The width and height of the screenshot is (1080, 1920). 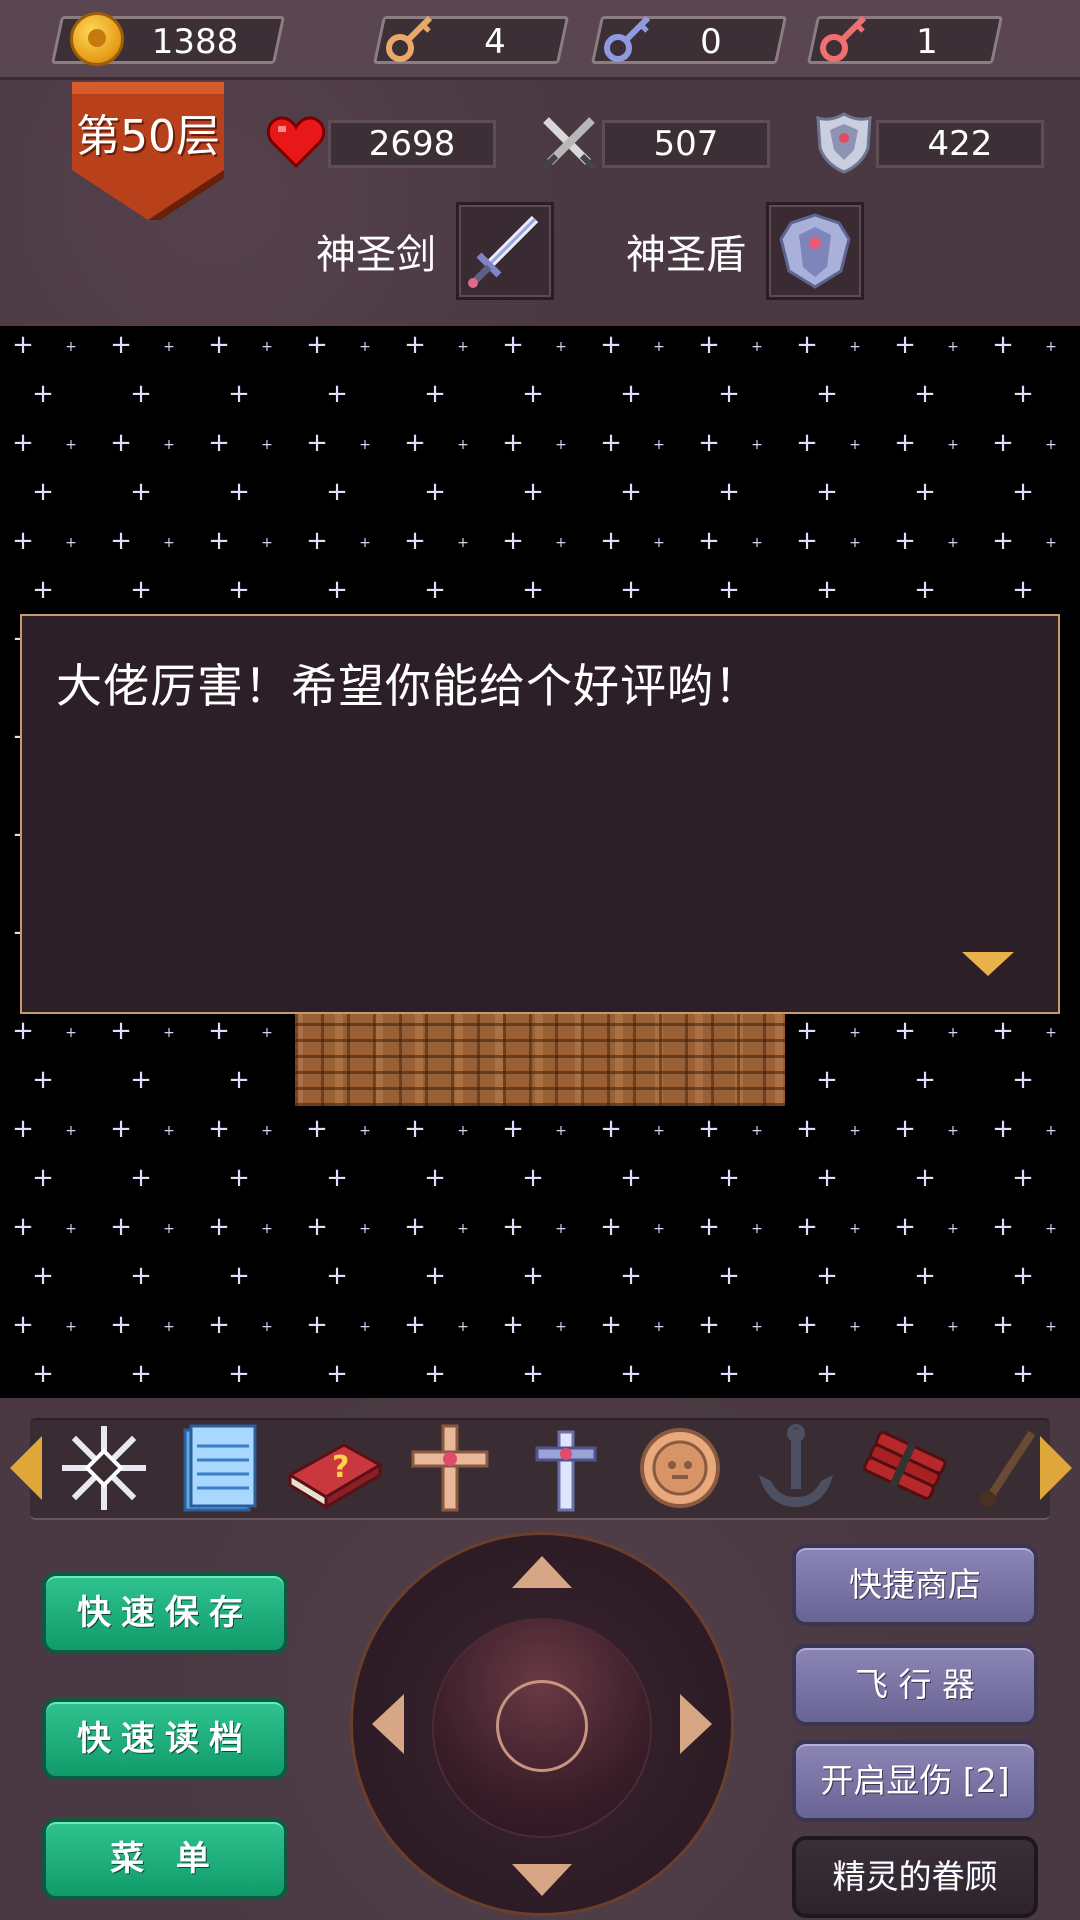 What do you see at coordinates (148, 136) in the screenshot?
I see `floor-label: 第50层` at bounding box center [148, 136].